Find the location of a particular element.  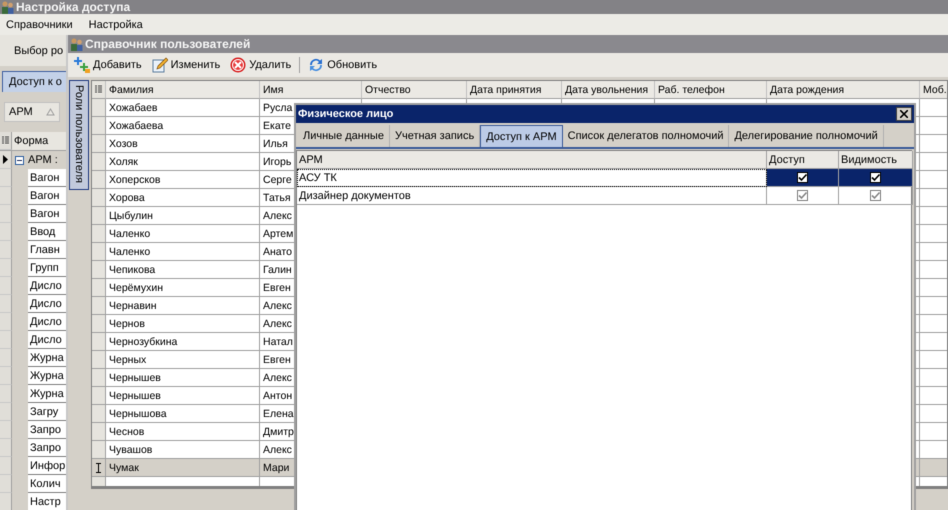

toolbar-button: Добавить is located at coordinates (108, 65).